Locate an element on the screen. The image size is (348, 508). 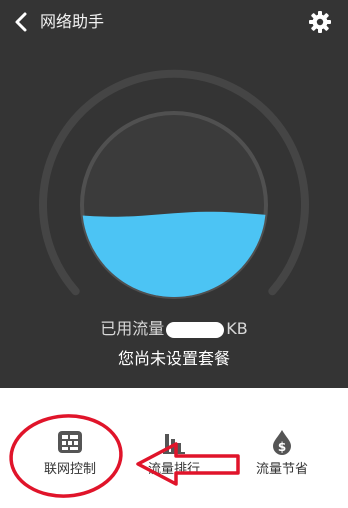
used-traffic-unit: KB is located at coordinates (237, 328).